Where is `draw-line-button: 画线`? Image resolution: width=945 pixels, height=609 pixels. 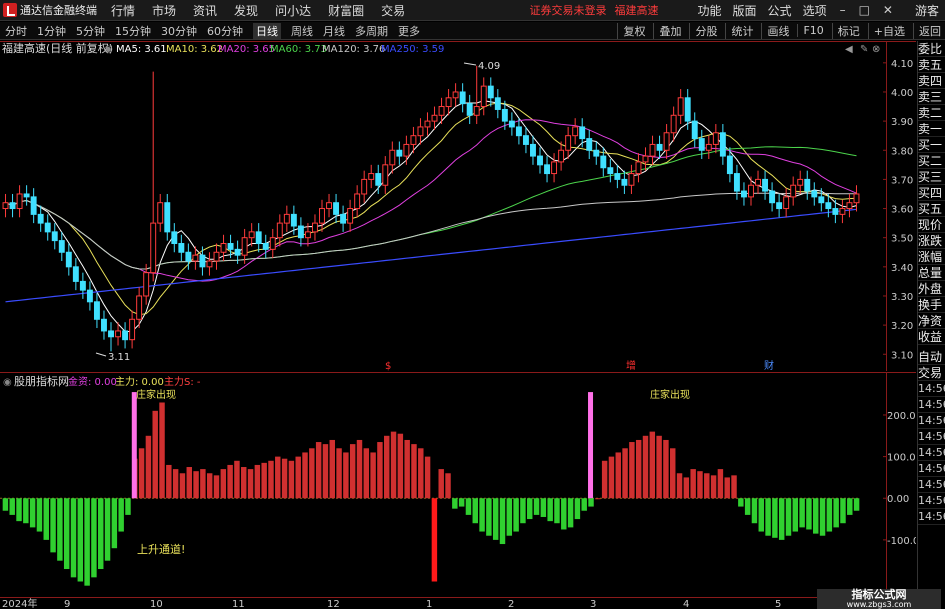
draw-line-button: 画线 is located at coordinates (775, 30).